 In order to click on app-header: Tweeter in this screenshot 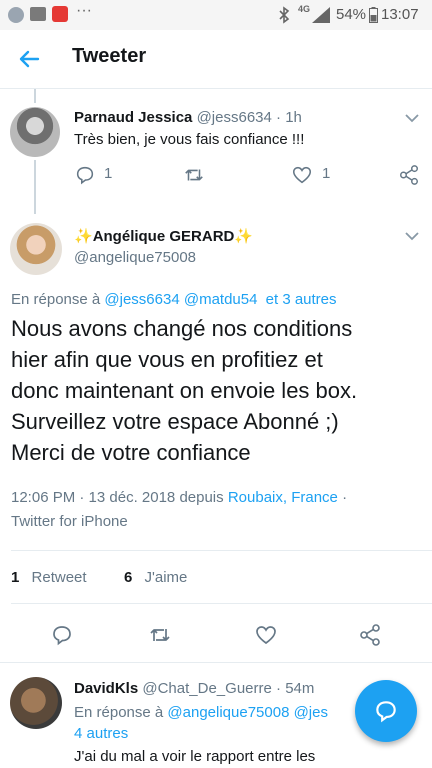, I will do `click(216, 59)`.